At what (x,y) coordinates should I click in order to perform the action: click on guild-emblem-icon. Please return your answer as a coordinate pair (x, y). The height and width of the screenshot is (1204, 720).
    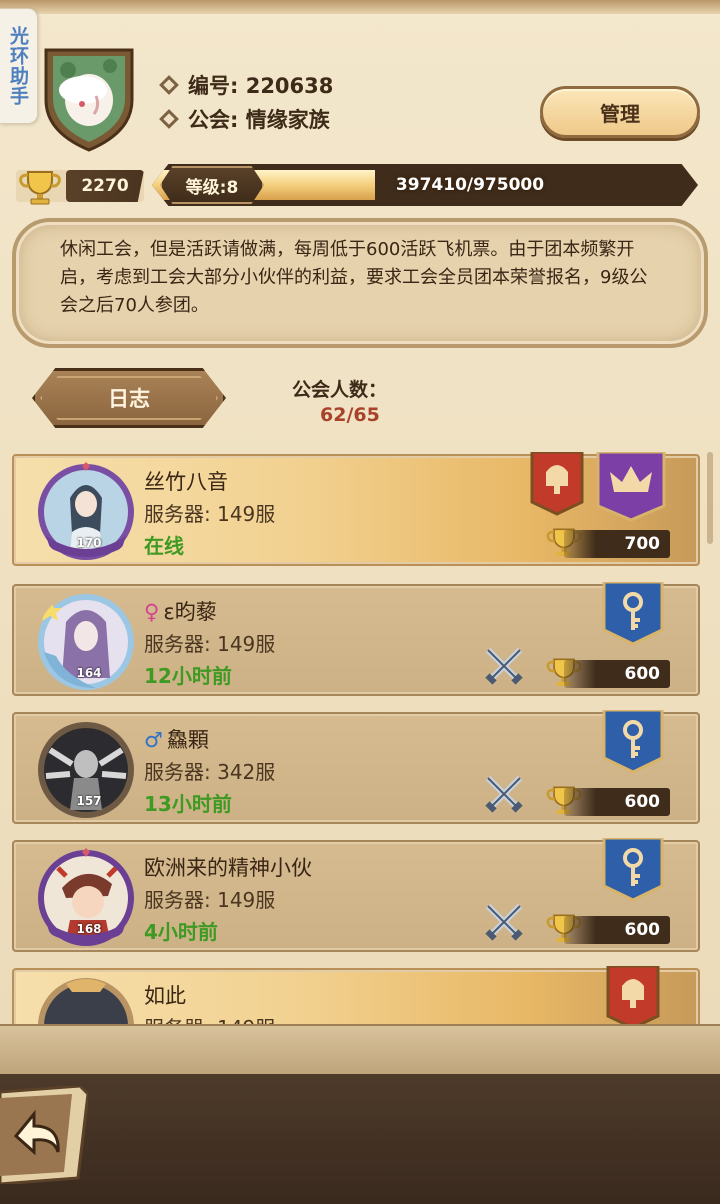
    Looking at the image, I should click on (89, 96).